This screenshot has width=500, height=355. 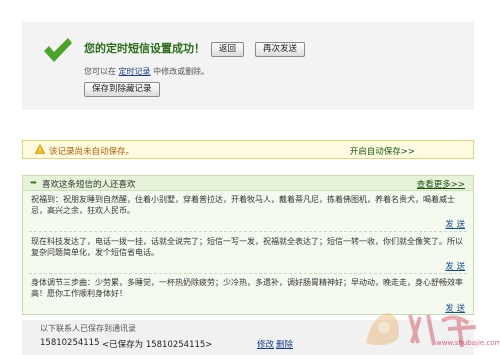 I want to click on edit-contact-link: 修改, so click(x=265, y=344).